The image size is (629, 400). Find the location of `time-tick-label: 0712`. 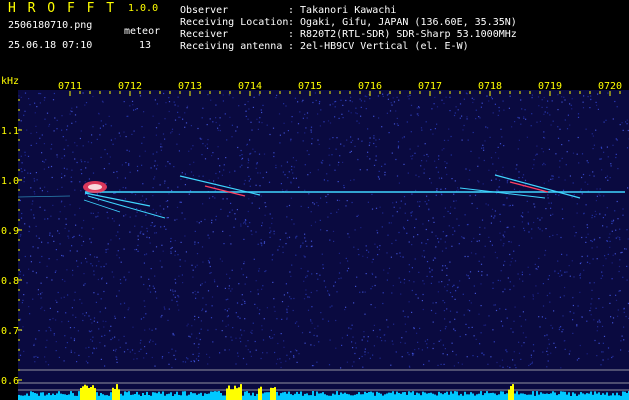

time-tick-label: 0712 is located at coordinates (130, 86).